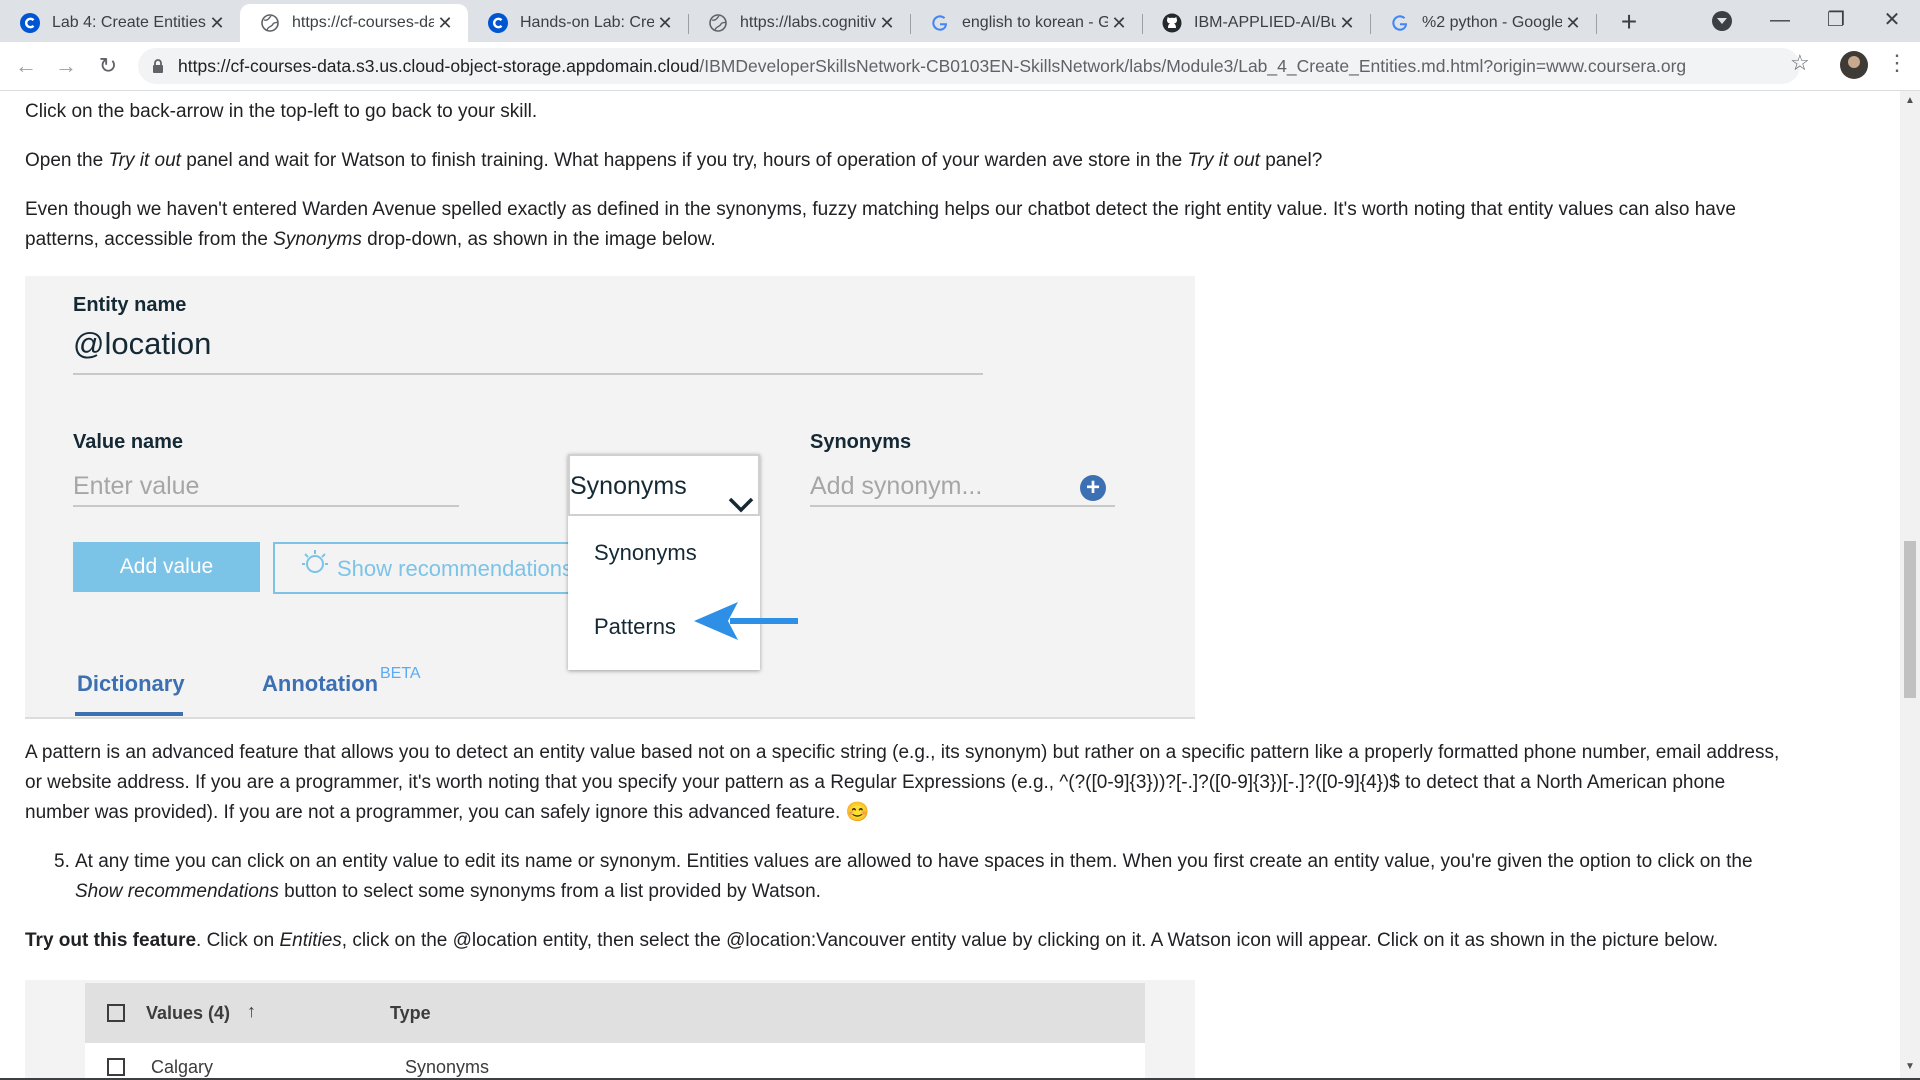 The width and height of the screenshot is (1920, 1080). I want to click on github-icon, so click(1172, 23).